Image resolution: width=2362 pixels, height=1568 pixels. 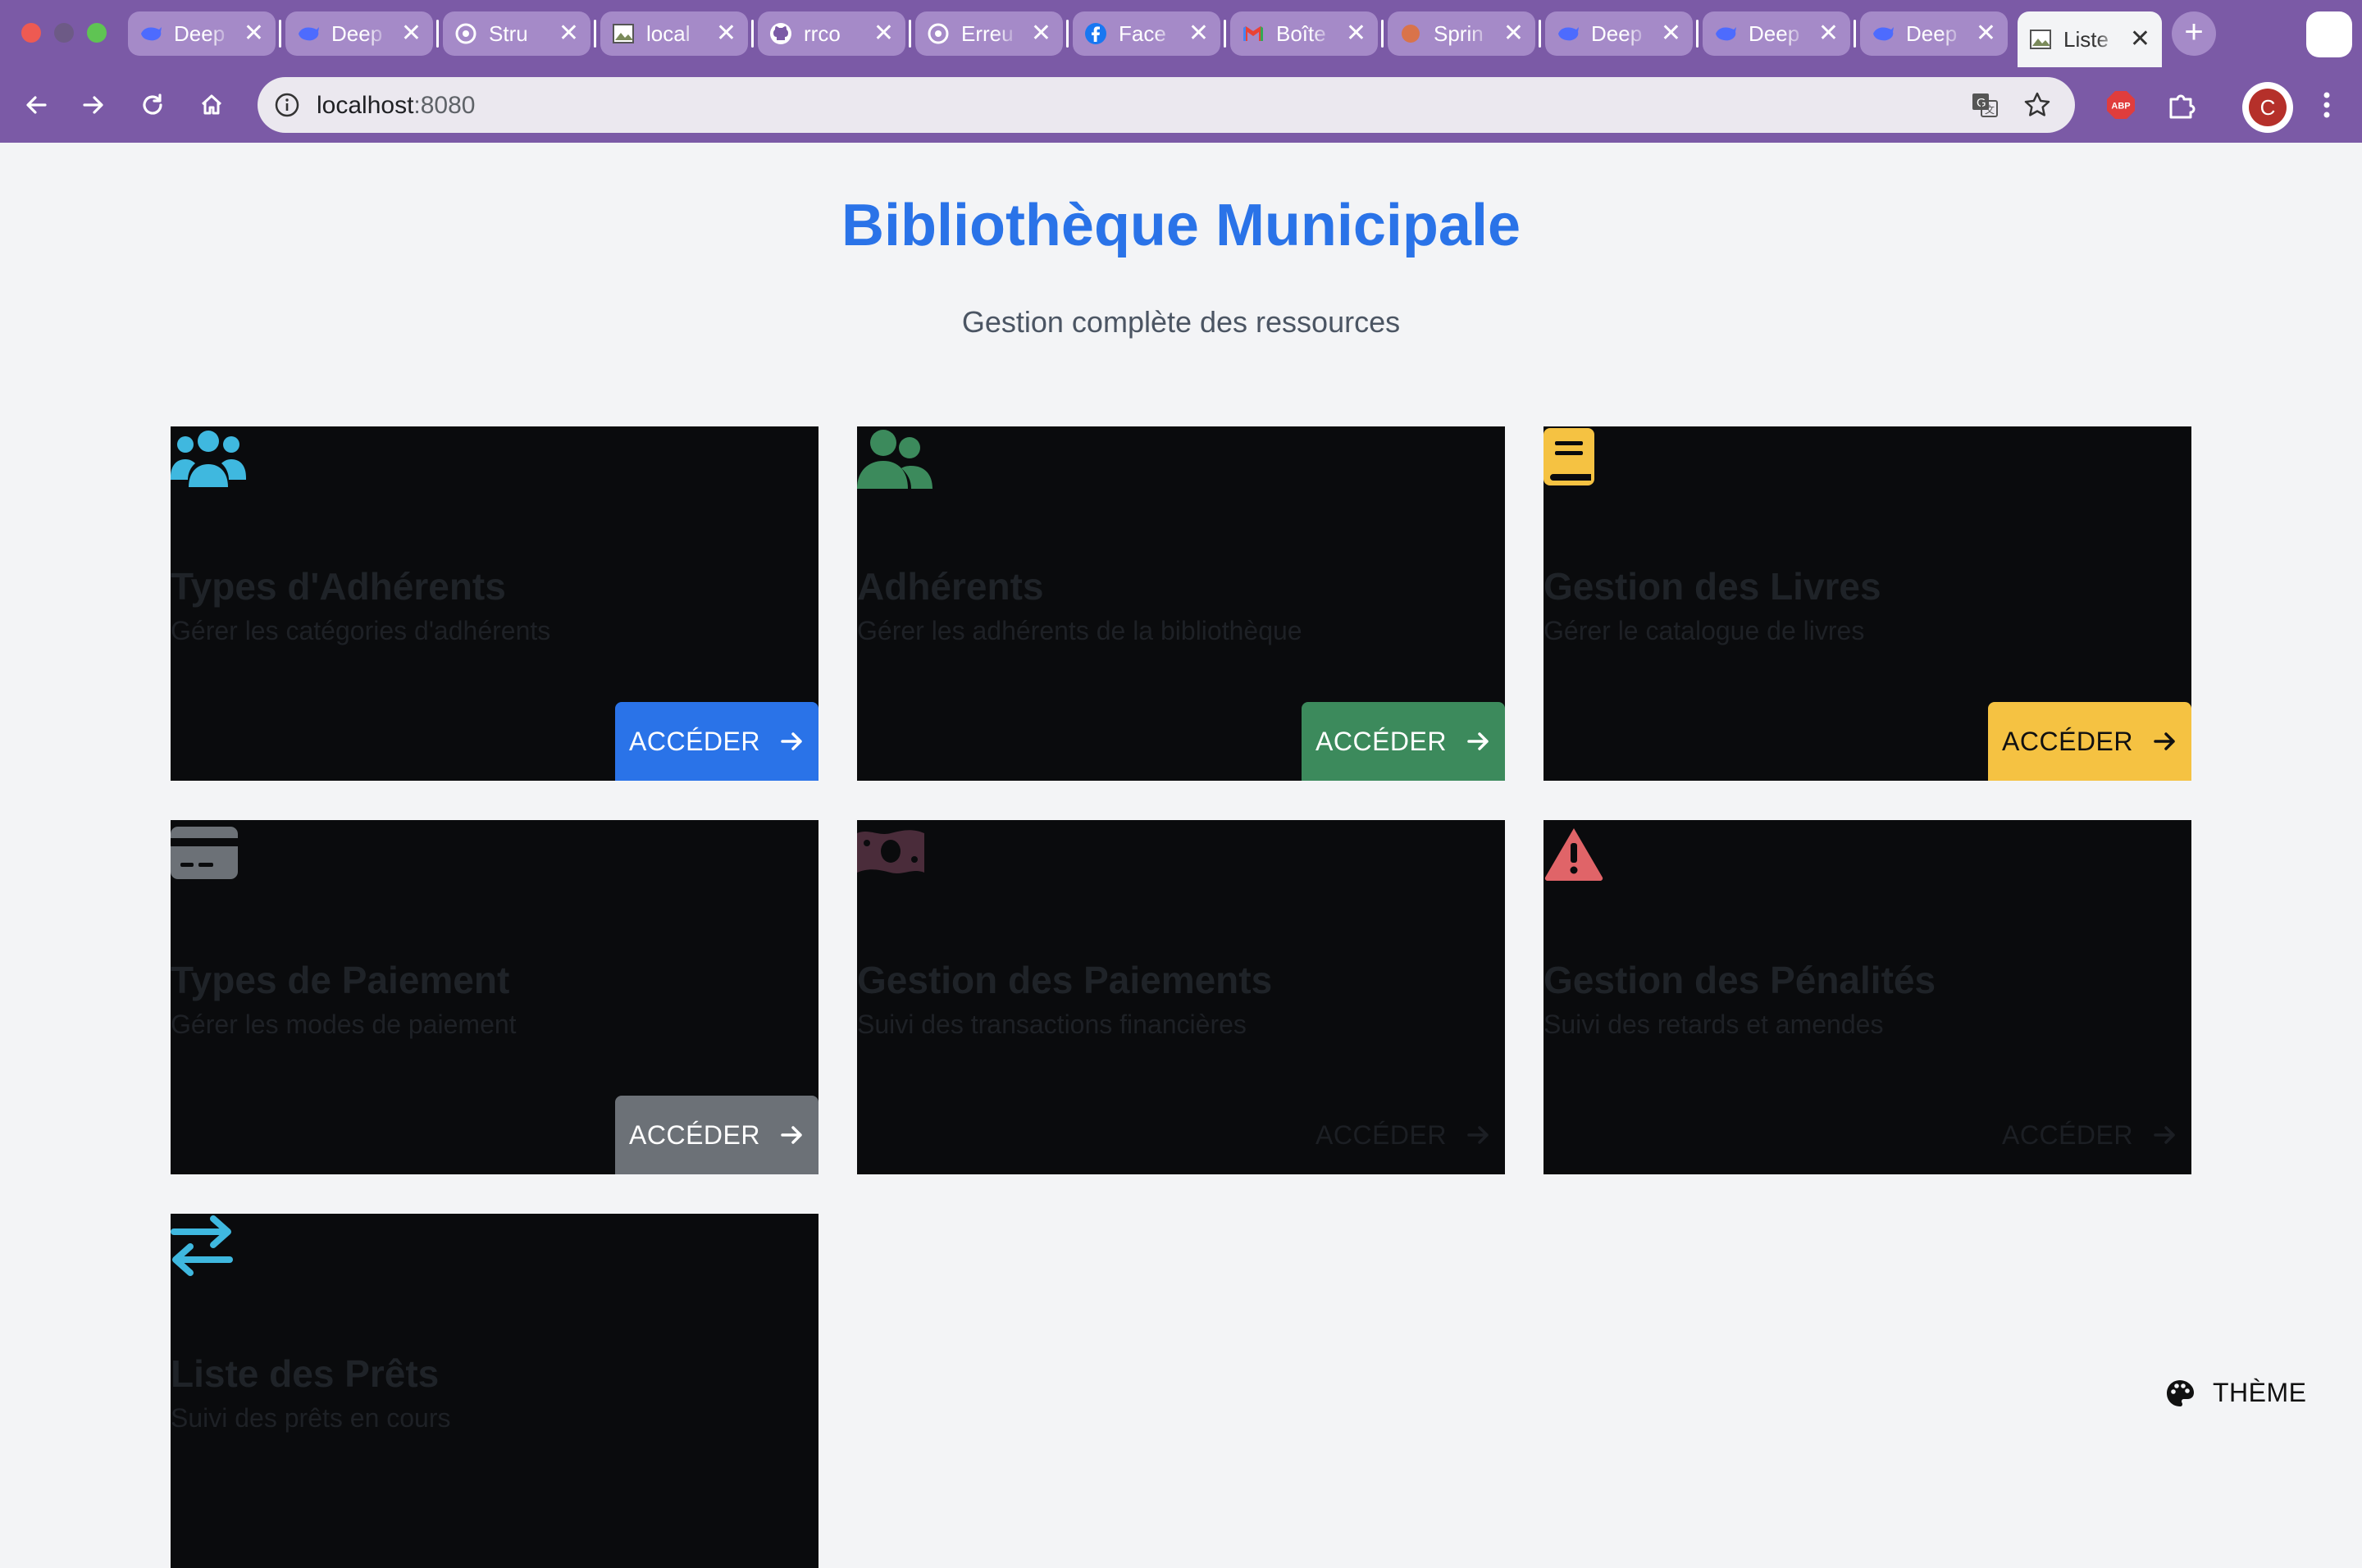 What do you see at coordinates (694, 741) in the screenshot?
I see `access-button-label: ACCÉDER` at bounding box center [694, 741].